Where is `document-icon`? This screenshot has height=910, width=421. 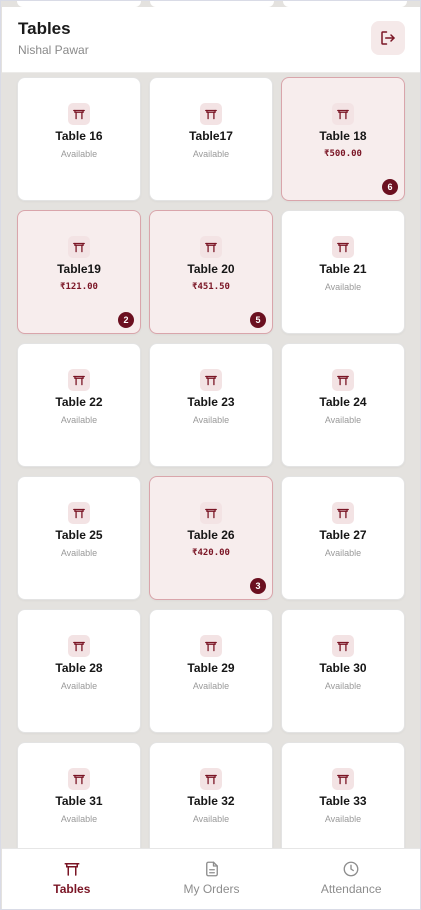
document-icon is located at coordinates (212, 869).